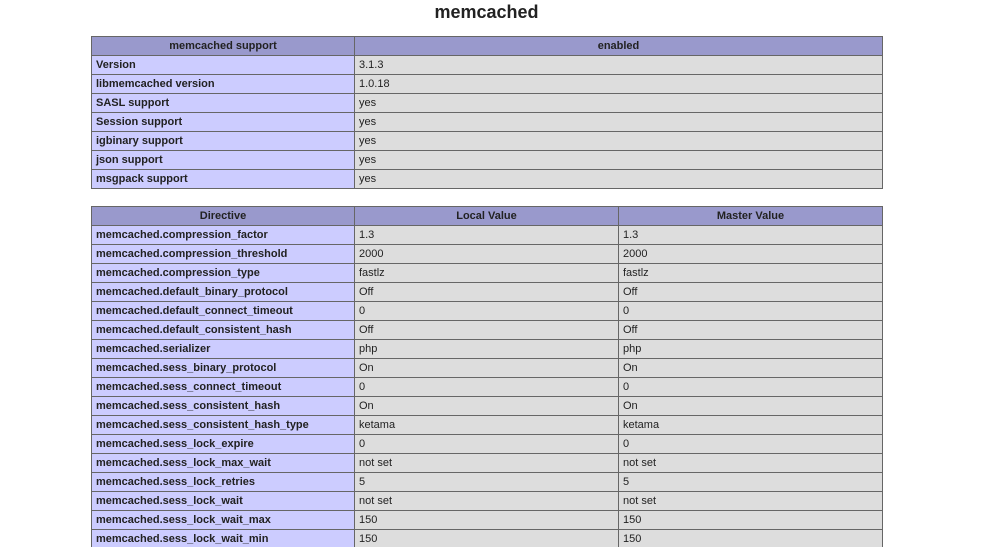 Image resolution: width=1004 pixels, height=547 pixels. I want to click on table-row: libmemcached version 1.0.18, so click(487, 84).